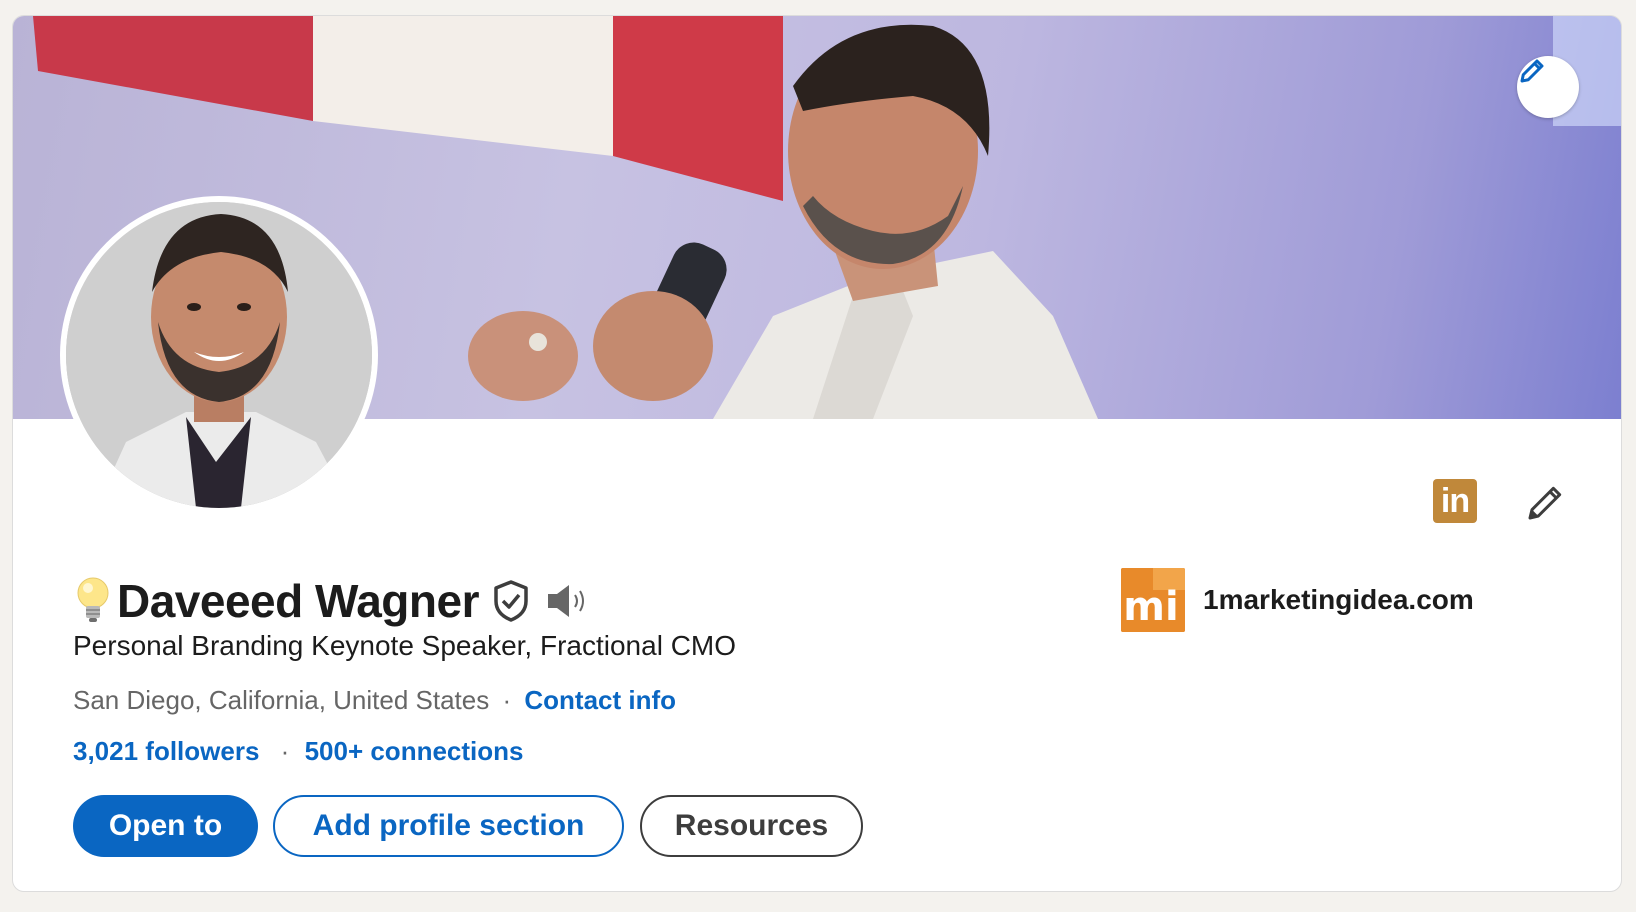 Image resolution: width=1636 pixels, height=912 pixels. I want to click on company-logo: mi, so click(1153, 600).